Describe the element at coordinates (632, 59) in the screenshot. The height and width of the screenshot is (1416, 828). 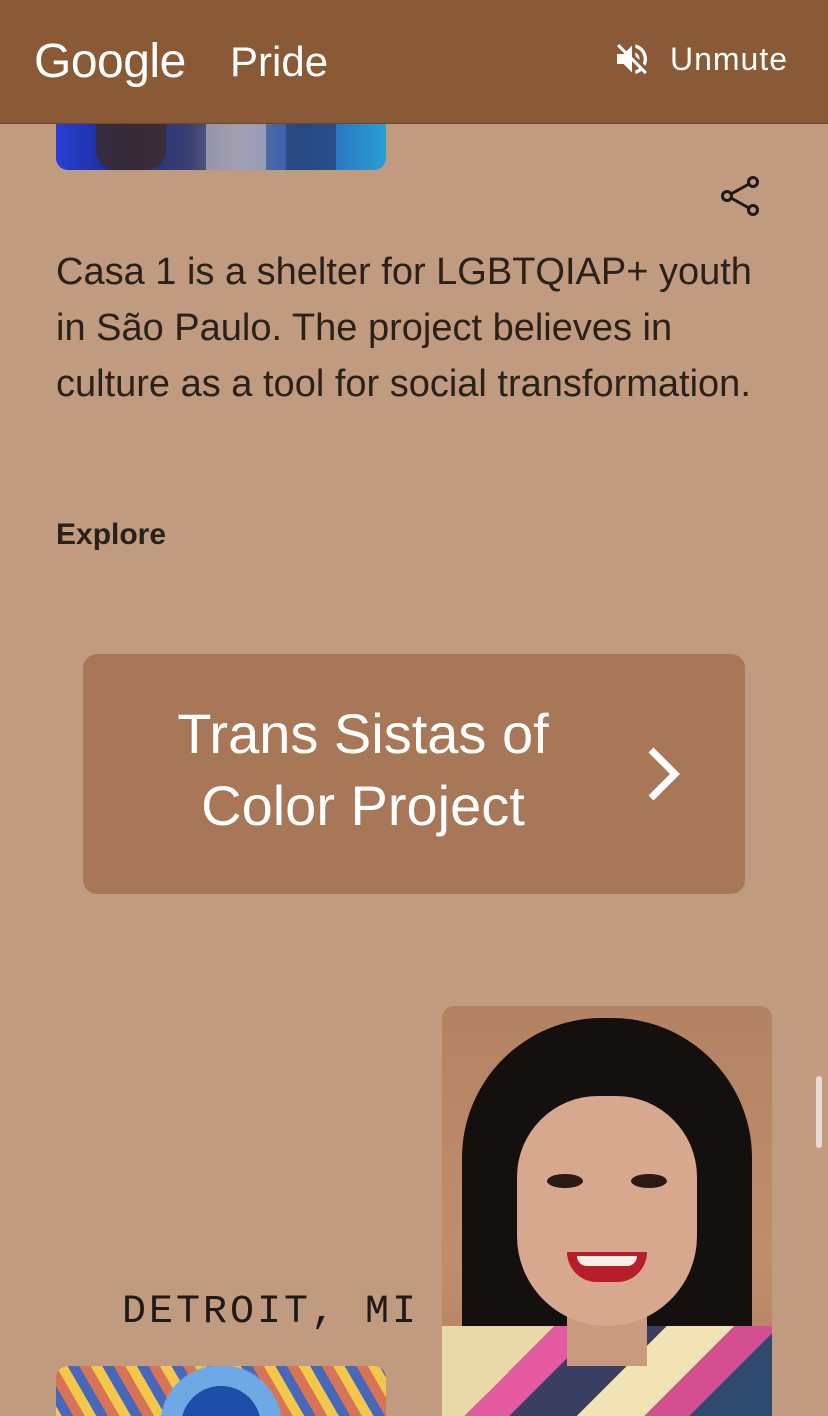
I see `volume-off-icon` at that location.